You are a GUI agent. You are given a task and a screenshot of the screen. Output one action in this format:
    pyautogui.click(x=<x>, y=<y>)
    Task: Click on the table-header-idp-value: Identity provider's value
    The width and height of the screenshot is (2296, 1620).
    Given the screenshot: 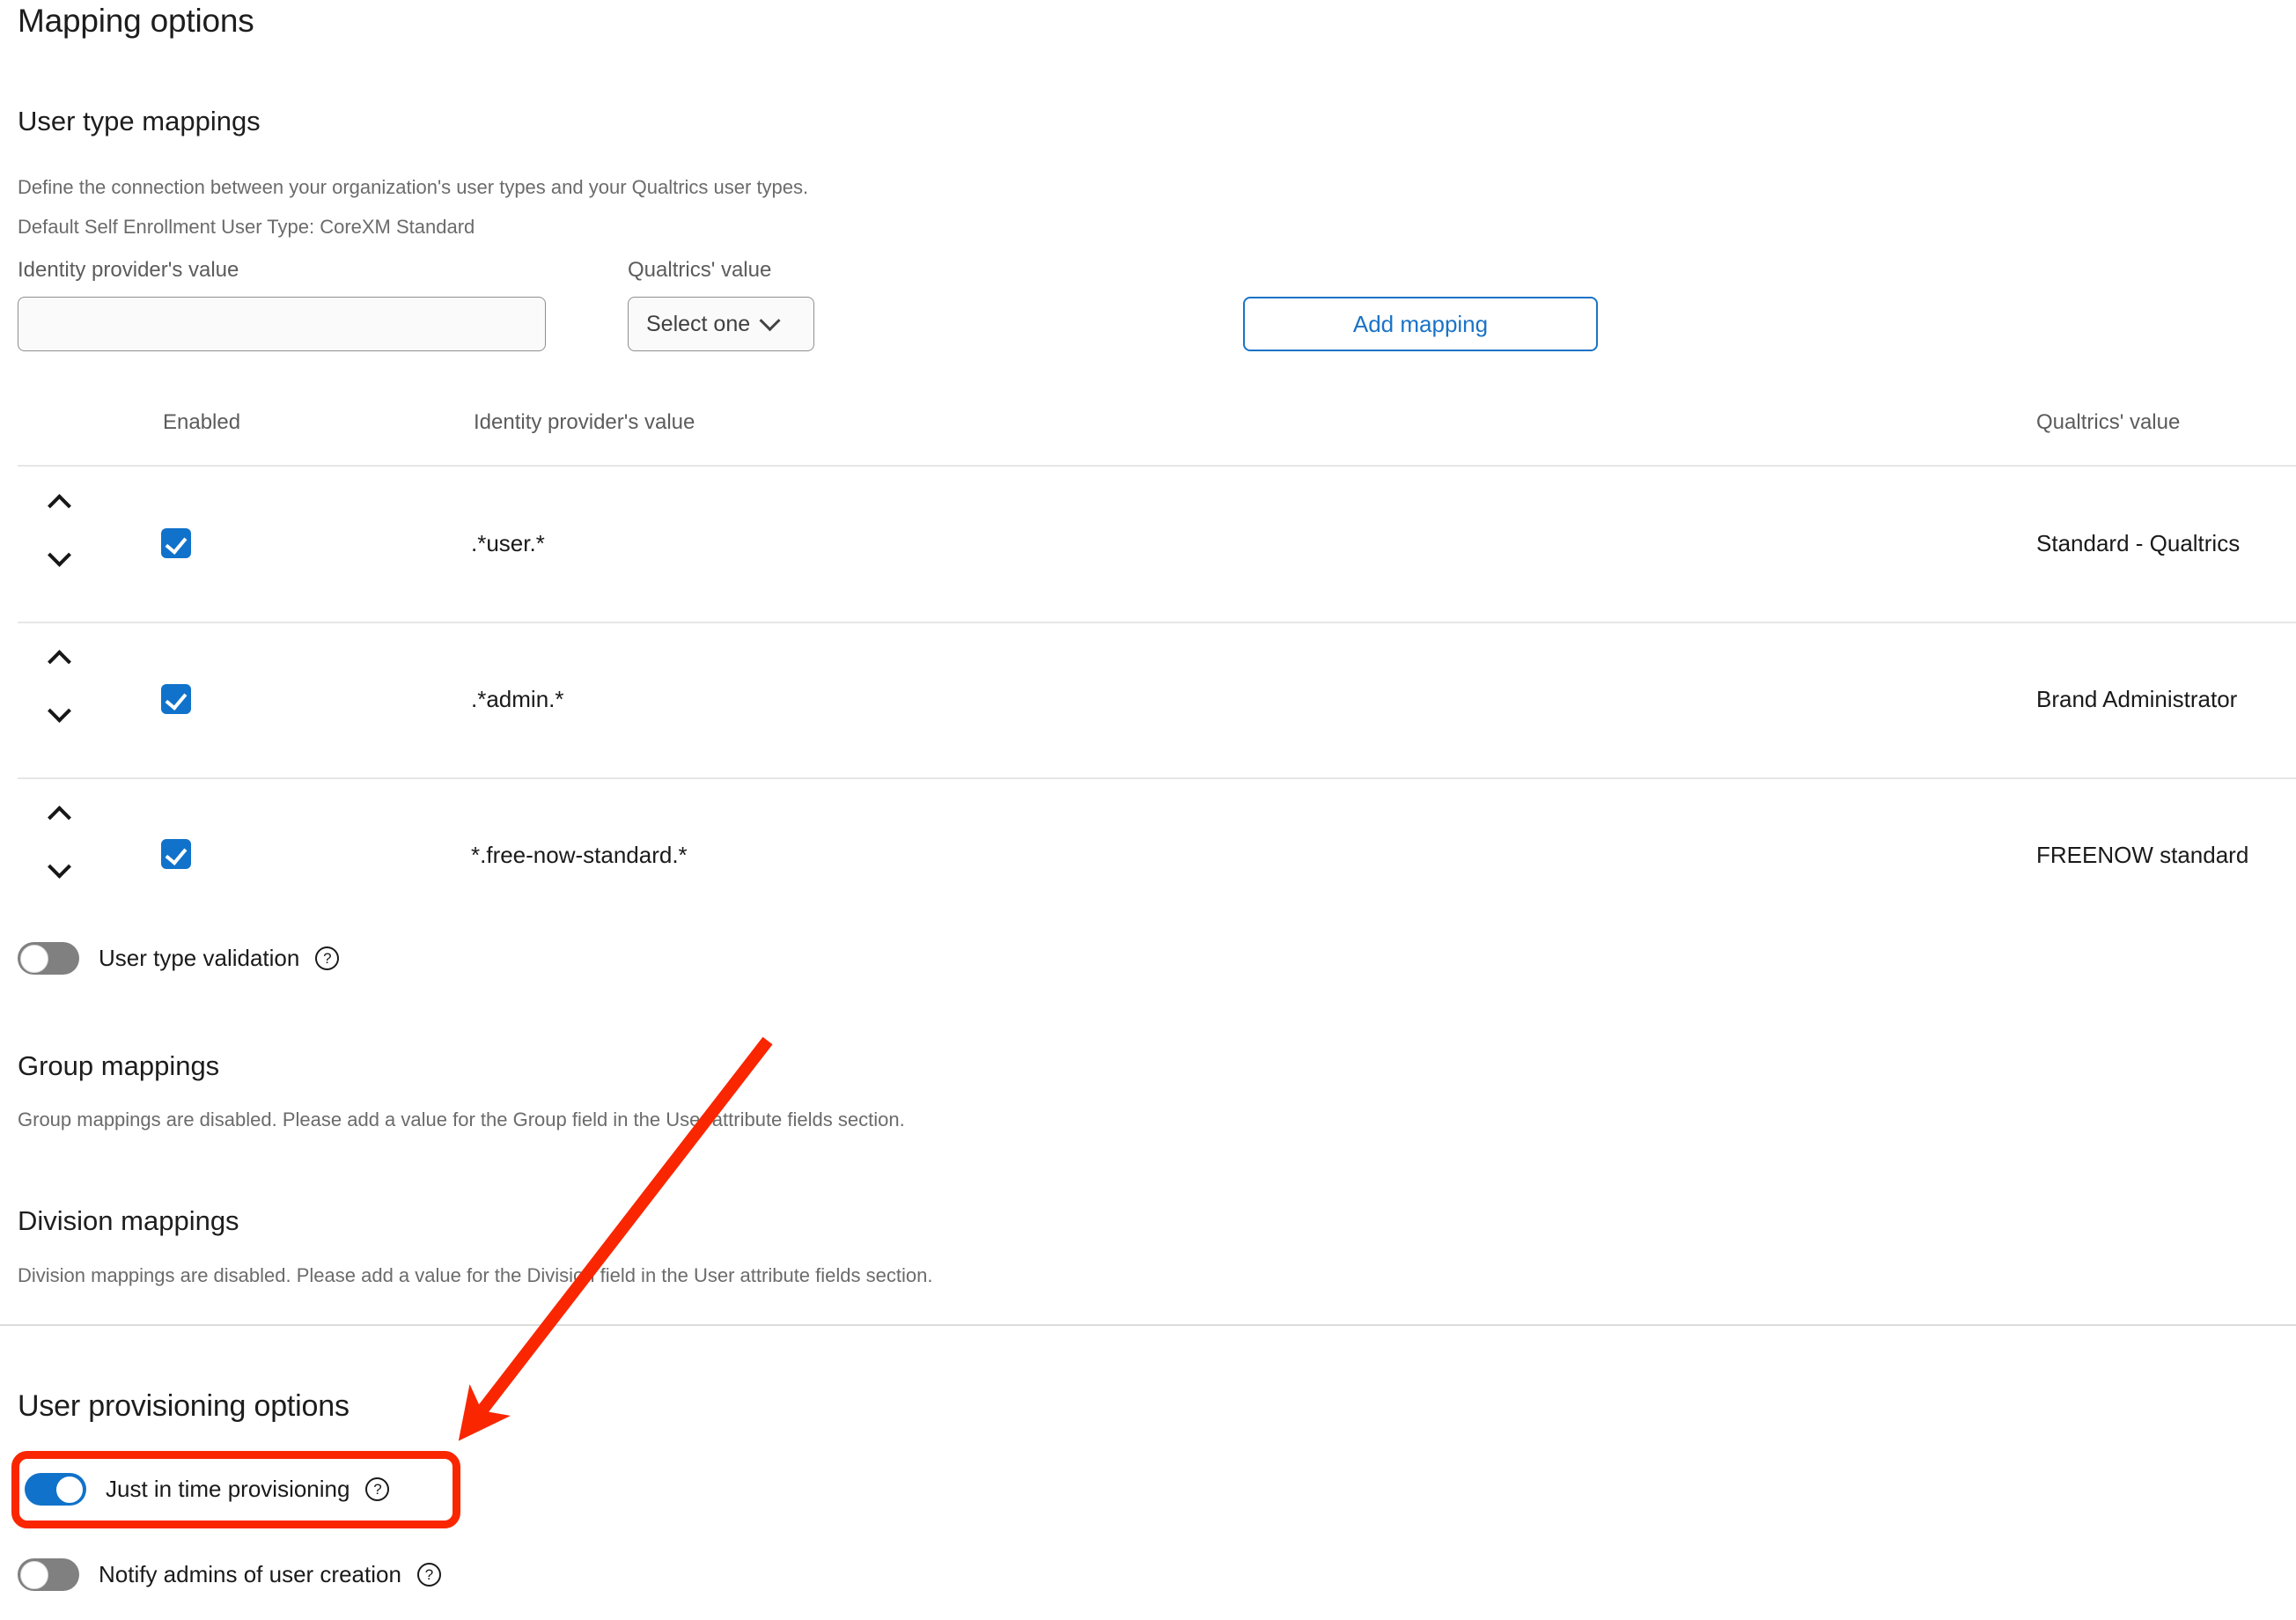 What is the action you would take?
    pyautogui.click(x=584, y=422)
    